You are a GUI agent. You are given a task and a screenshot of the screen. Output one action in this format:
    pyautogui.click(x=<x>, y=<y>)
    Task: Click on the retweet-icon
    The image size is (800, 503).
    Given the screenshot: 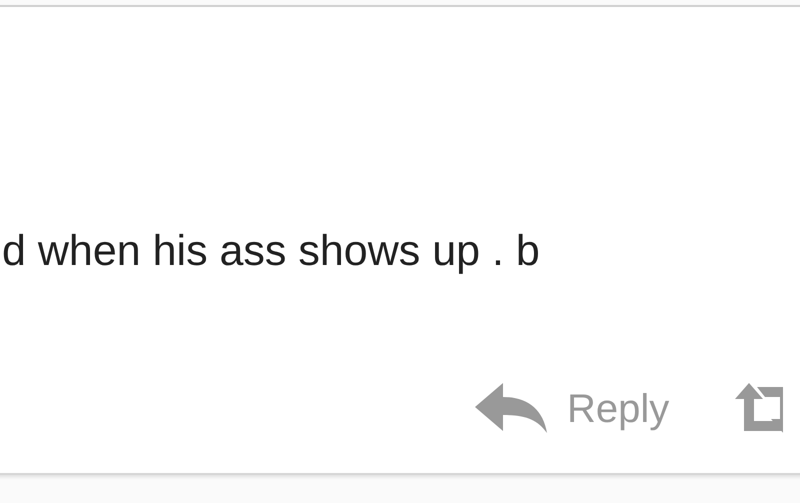 What is the action you would take?
    pyautogui.click(x=759, y=409)
    